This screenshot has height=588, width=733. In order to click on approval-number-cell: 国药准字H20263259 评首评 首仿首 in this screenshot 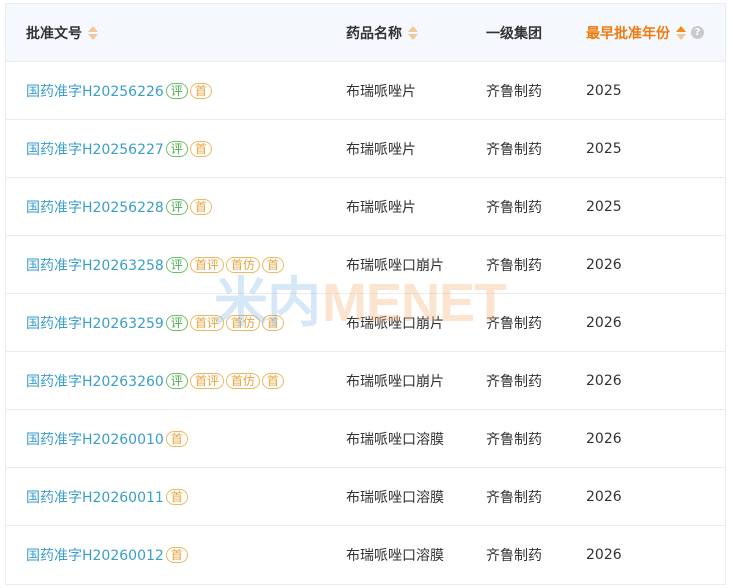, I will do `click(155, 322)`.